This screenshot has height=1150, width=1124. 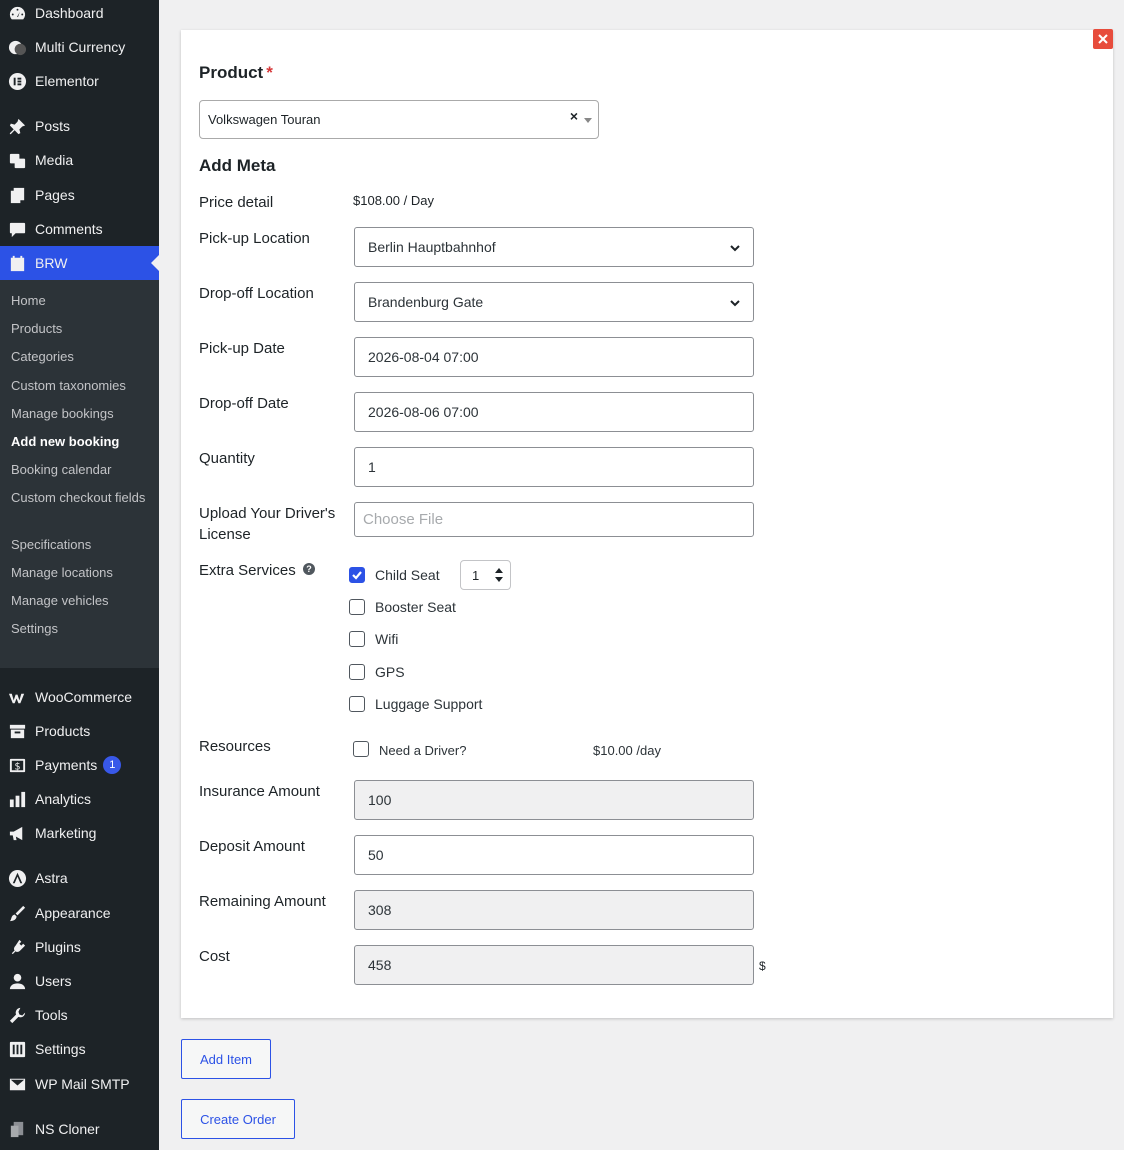 I want to click on dropoff-location-value: Brandenburg Gate, so click(x=426, y=302).